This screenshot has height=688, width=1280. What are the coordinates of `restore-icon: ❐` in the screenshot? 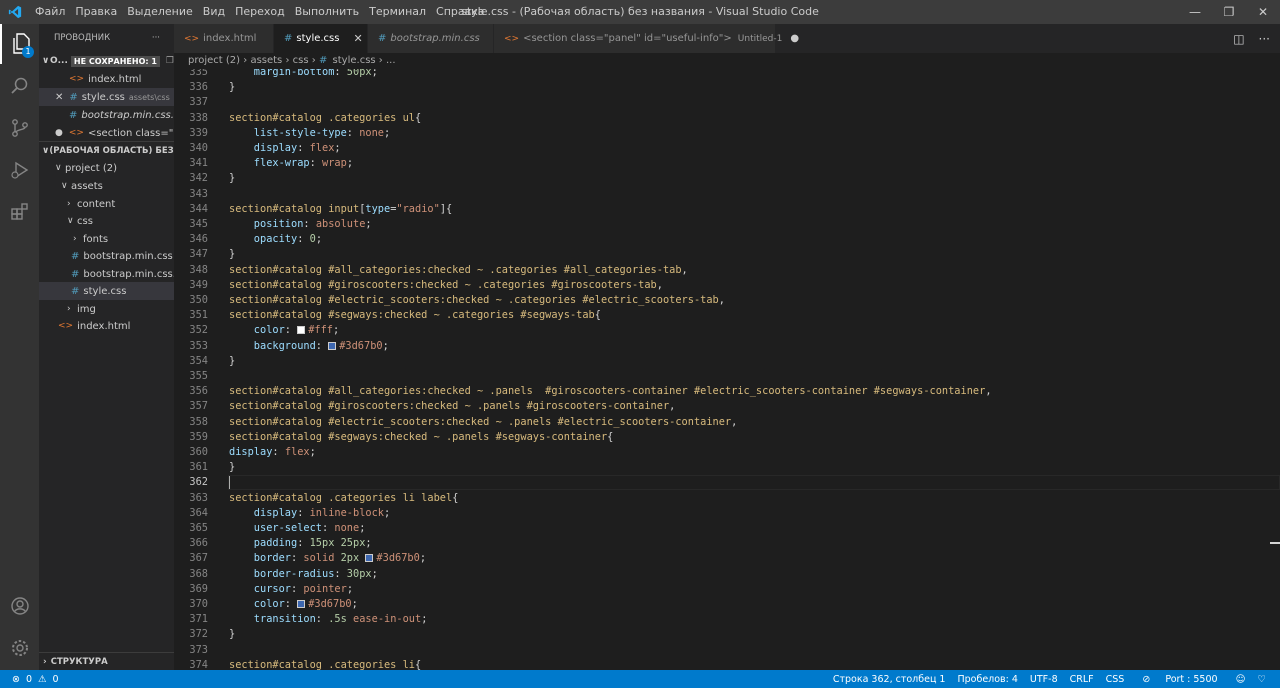 It's located at (1229, 12).